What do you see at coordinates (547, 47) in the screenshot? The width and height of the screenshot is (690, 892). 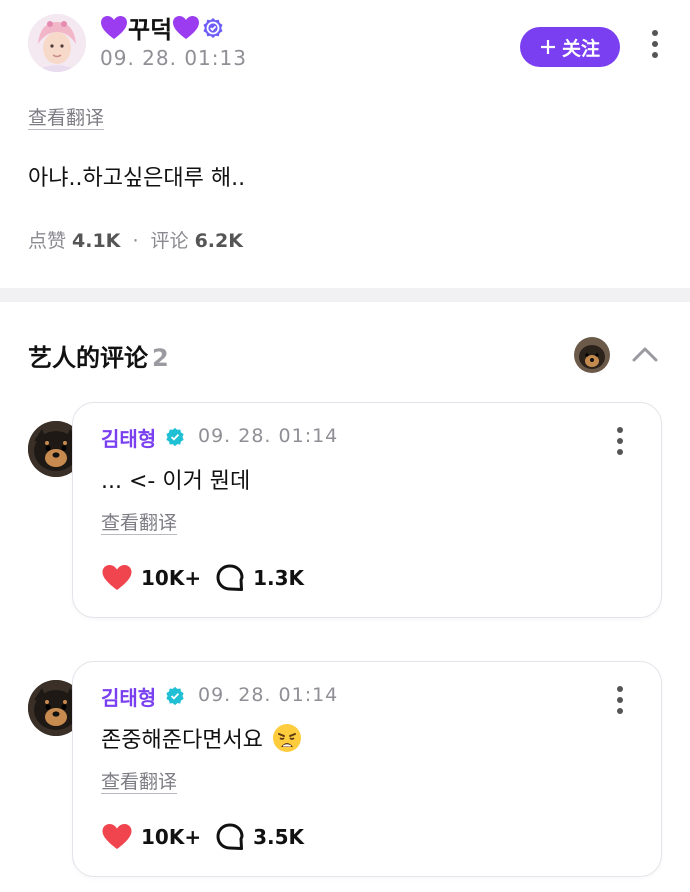 I see `plus-icon` at bounding box center [547, 47].